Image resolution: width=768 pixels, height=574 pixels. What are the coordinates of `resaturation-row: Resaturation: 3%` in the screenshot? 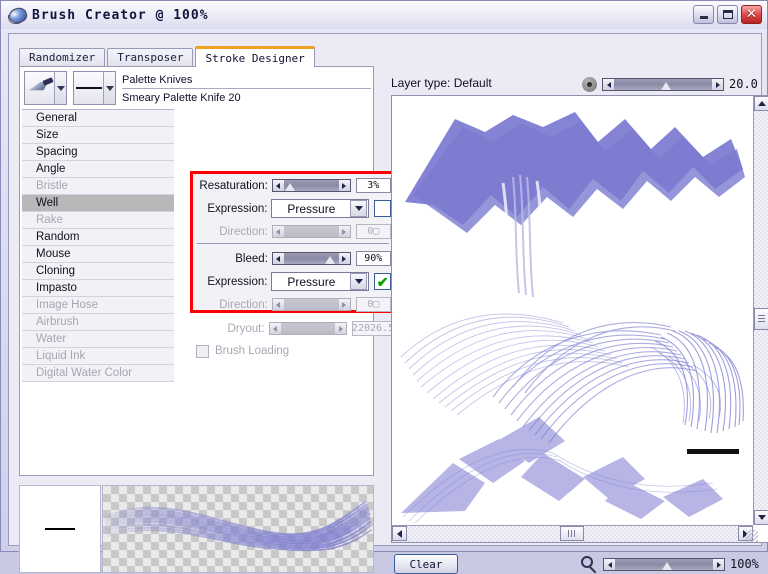 It's located at (292, 185).